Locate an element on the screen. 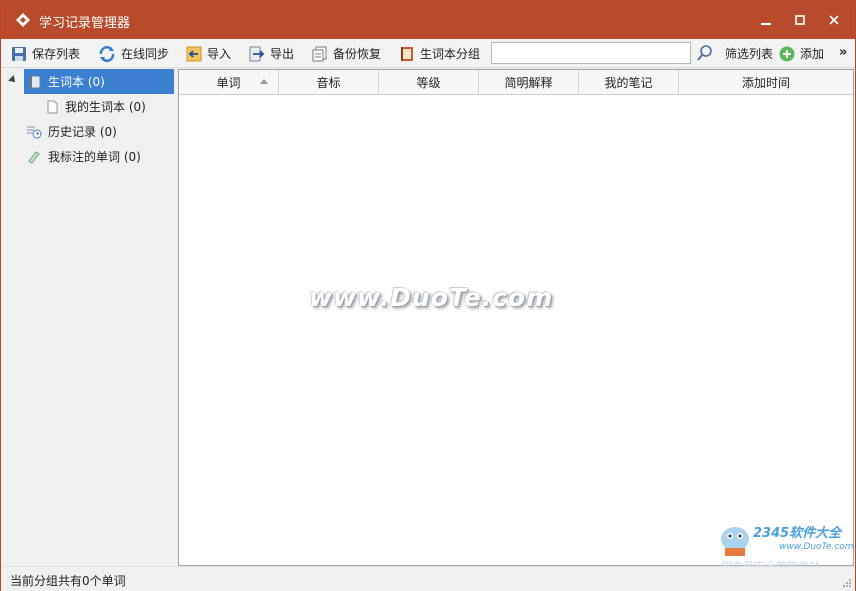  tree-item-vocab-notebook: 生词本 (0) is located at coordinates (99, 81).